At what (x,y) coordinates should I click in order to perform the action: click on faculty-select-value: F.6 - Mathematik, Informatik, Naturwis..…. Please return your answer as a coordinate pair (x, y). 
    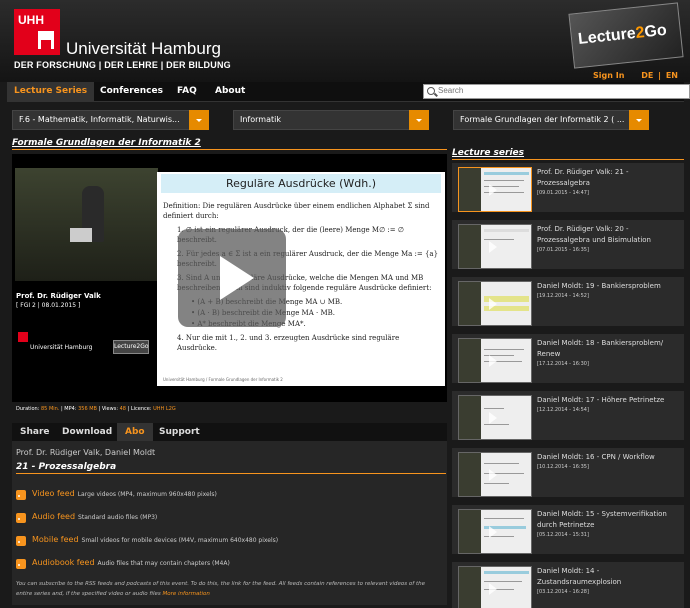
    Looking at the image, I should click on (99, 119).